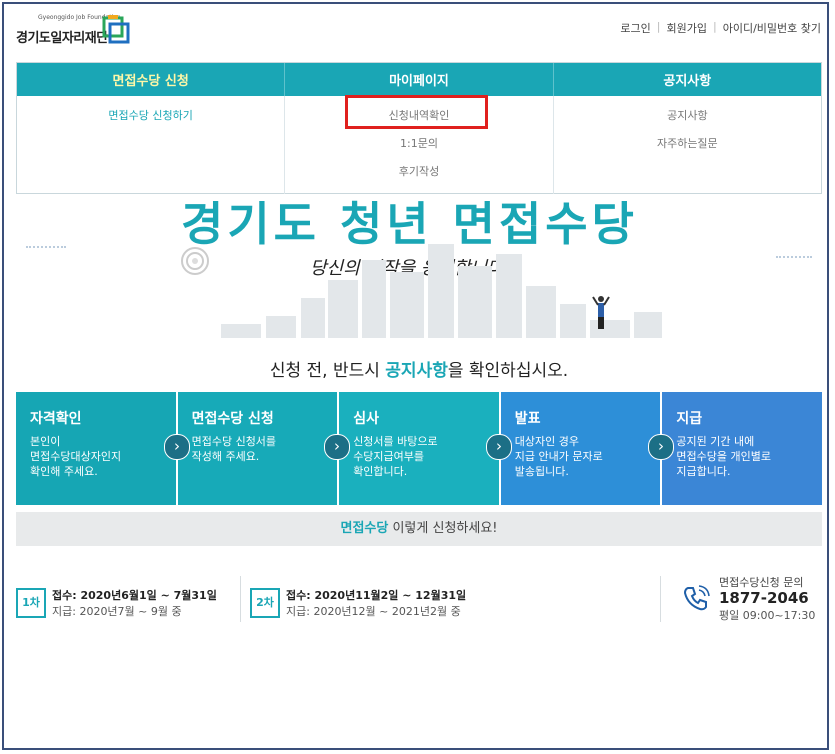 Image resolution: width=835 pixels, height=754 pixels. Describe the element at coordinates (56, 419) in the screenshot. I see `step-title: 자격확인` at that location.